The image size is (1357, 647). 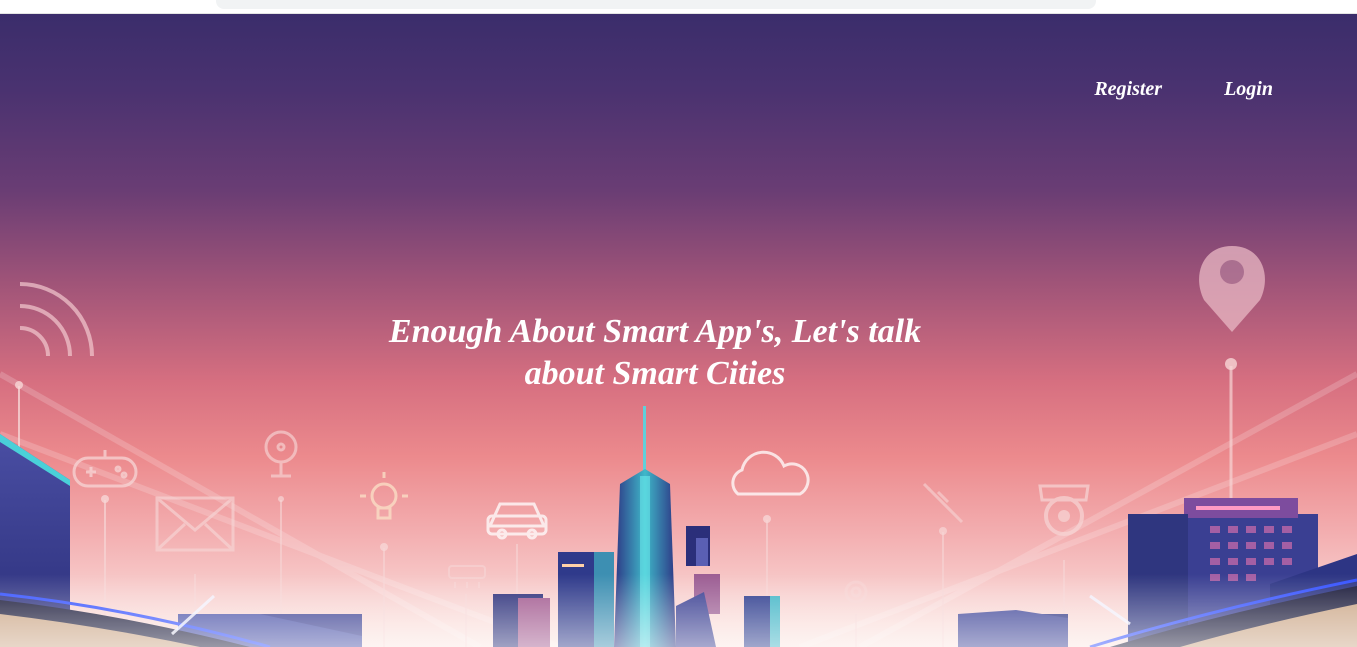 What do you see at coordinates (943, 503) in the screenshot?
I see `syringe-icon` at bounding box center [943, 503].